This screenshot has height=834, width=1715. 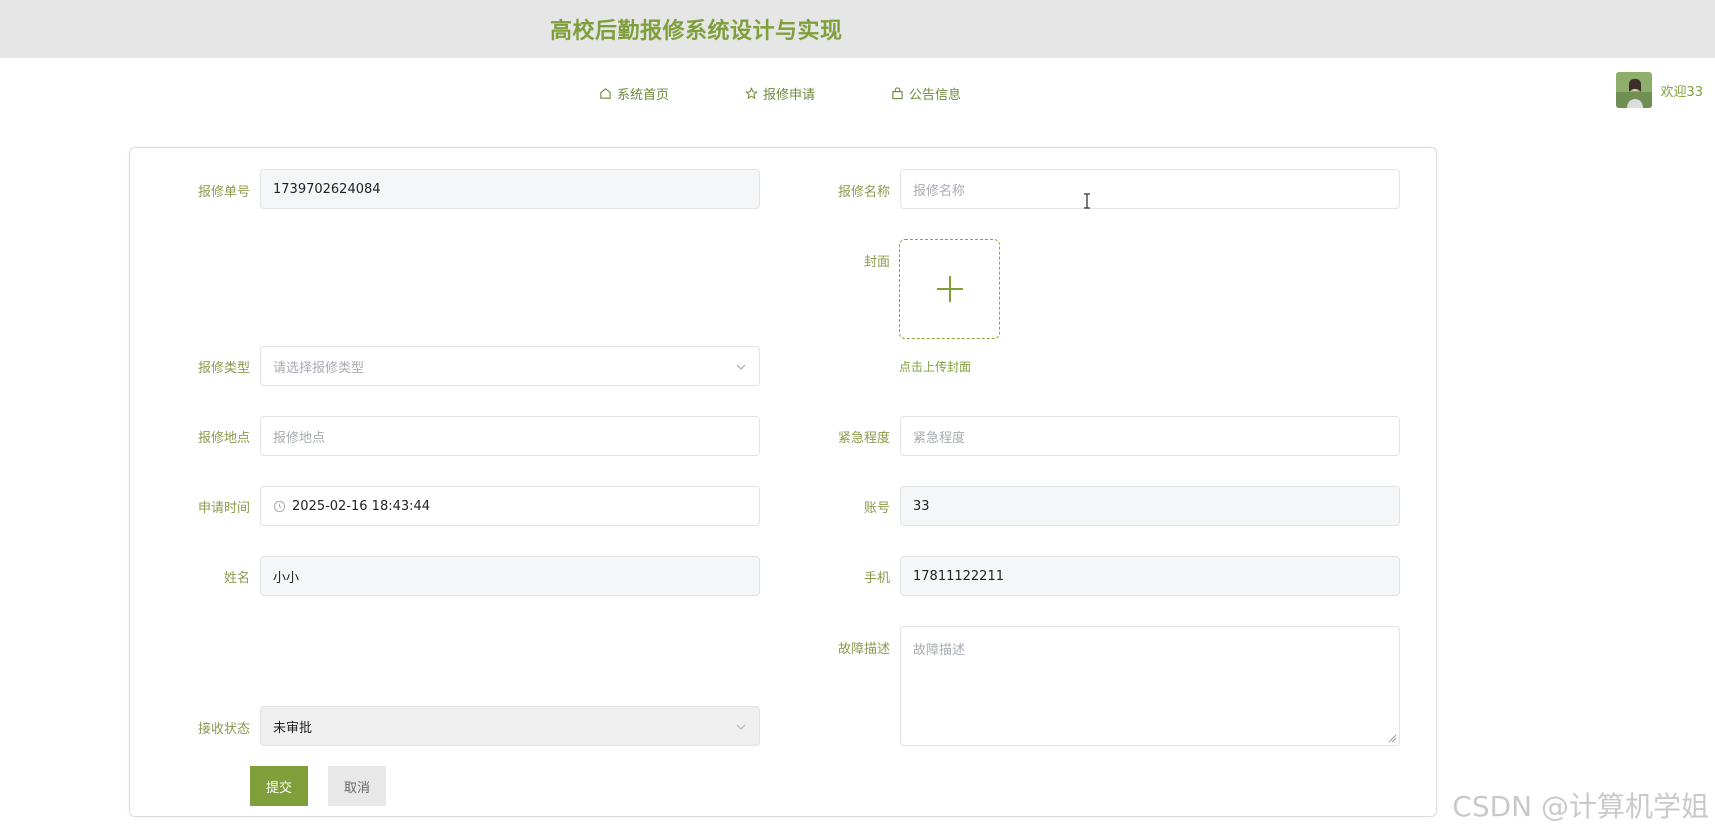 I want to click on submit-button: 提交, so click(x=279, y=786).